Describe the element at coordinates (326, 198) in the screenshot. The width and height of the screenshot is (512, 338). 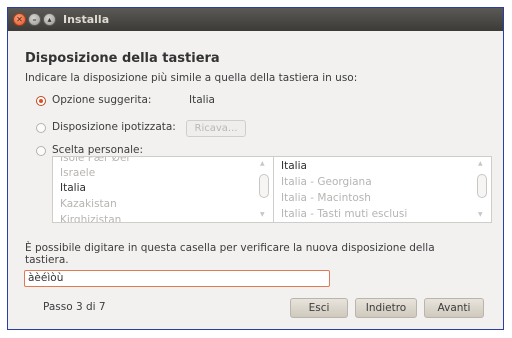
I see `list-item: Italia - Macintosh` at that location.